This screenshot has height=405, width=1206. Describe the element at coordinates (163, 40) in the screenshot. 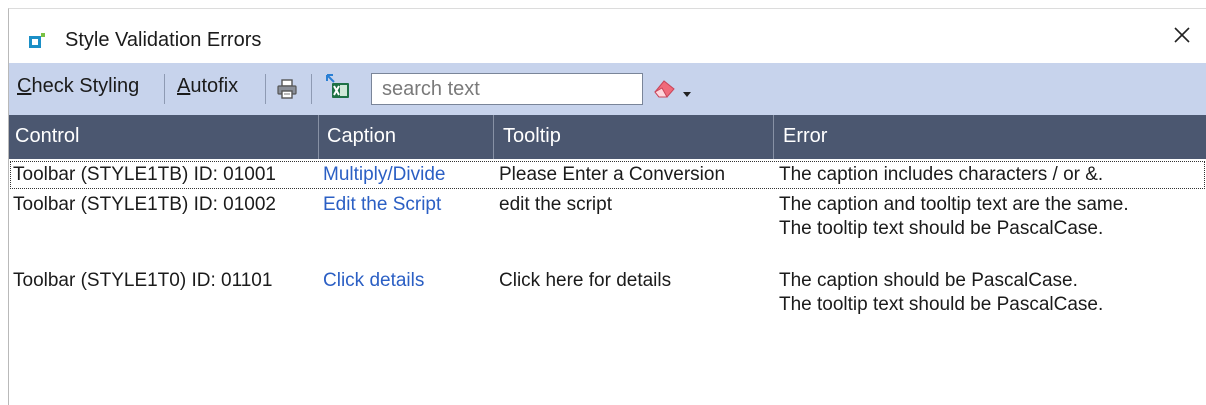

I see `window-title: Style Validation Errors` at that location.